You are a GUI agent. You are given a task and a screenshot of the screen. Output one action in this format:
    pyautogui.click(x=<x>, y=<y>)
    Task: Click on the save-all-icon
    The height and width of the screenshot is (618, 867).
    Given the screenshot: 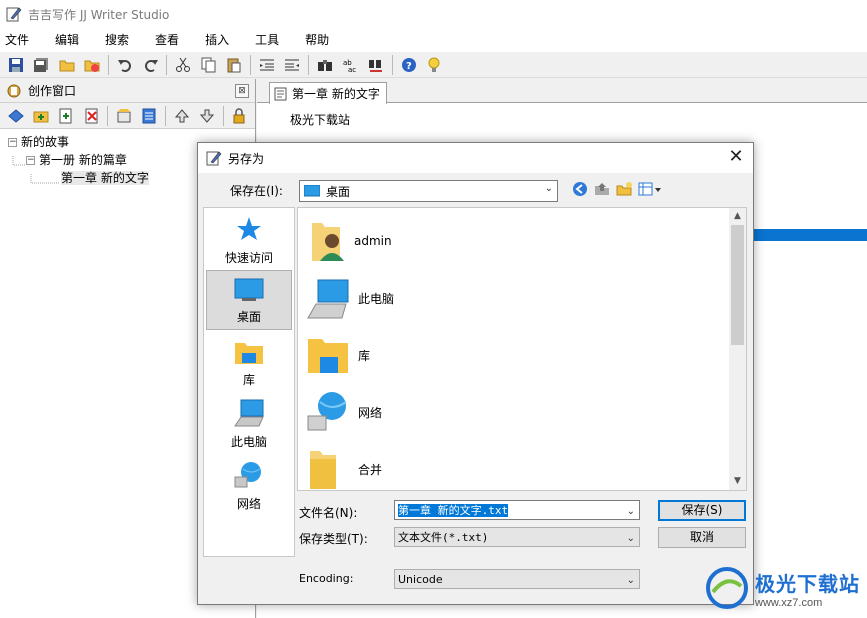 What is the action you would take?
    pyautogui.click(x=42, y=65)
    